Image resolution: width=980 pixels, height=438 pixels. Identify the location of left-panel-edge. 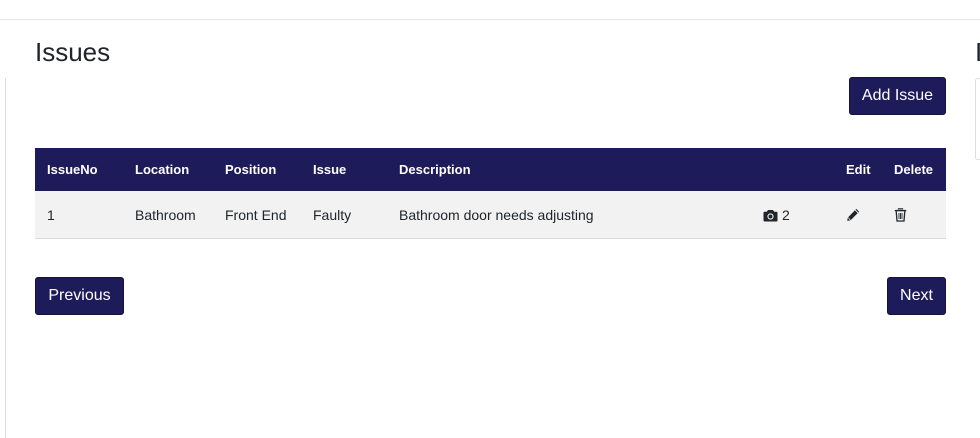
(3, 258).